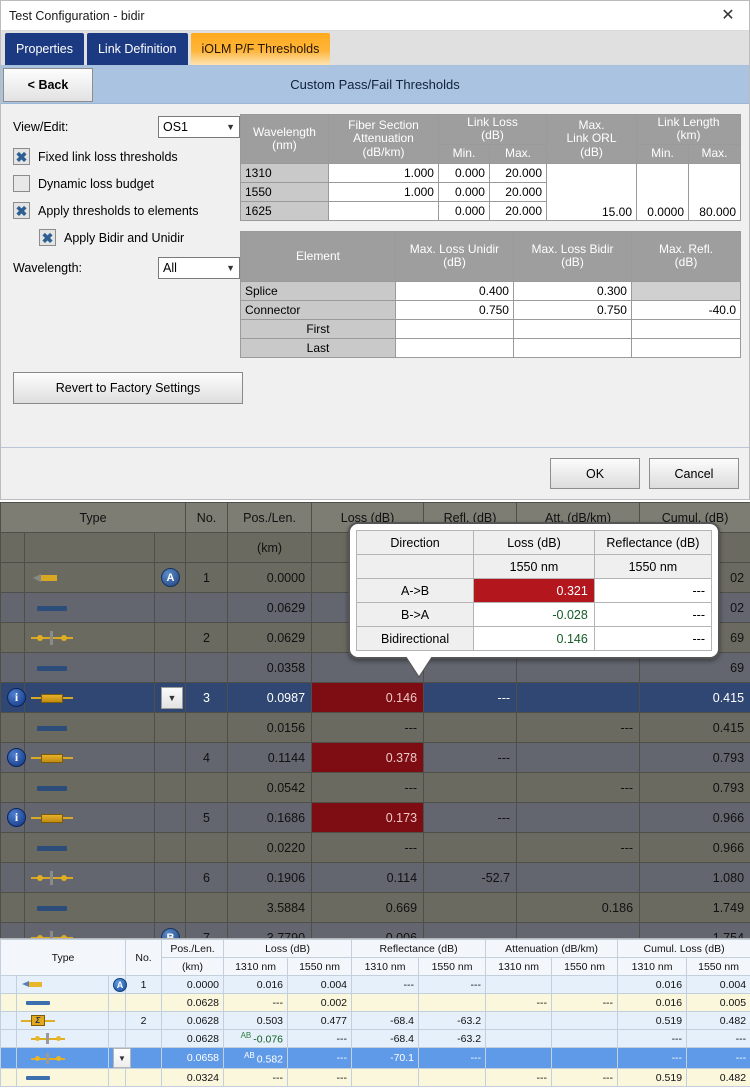 The width and height of the screenshot is (750, 1091). Describe the element at coordinates (144, 1020) in the screenshot. I see `cell-no: 2` at that location.